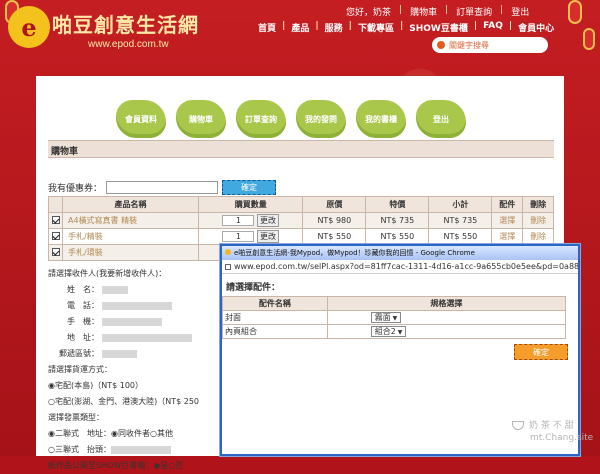  I want to click on subtotal: NT$ 550, so click(460, 236).